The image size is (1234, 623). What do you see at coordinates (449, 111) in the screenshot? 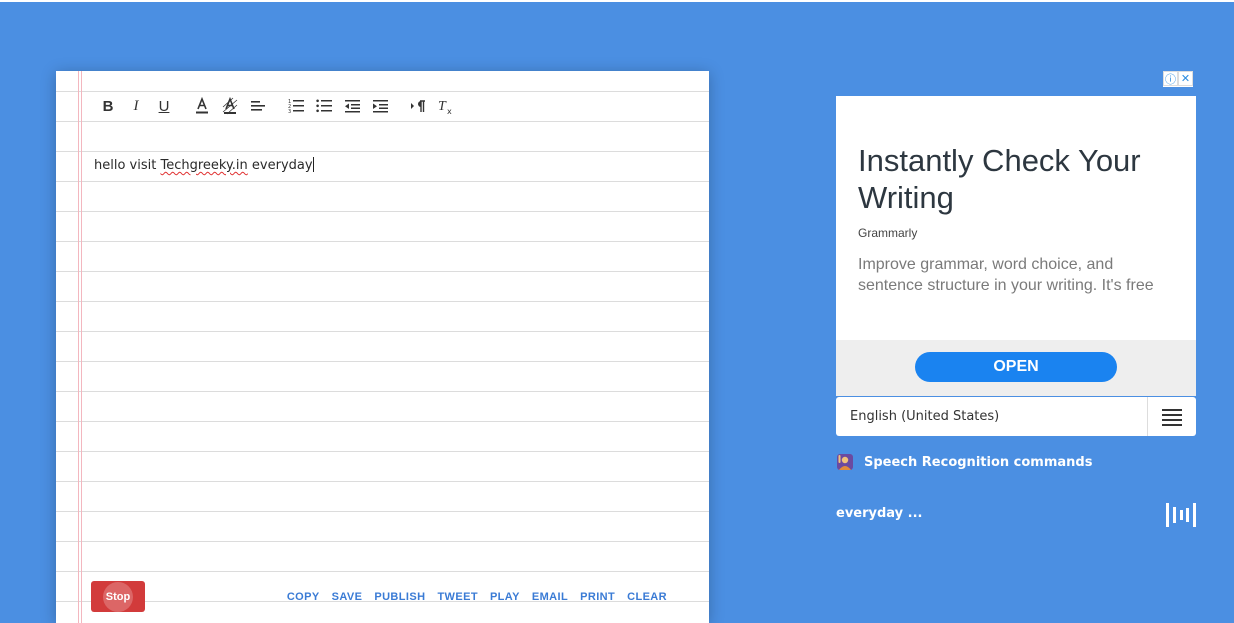
I see `svg-text: x` at bounding box center [449, 111].